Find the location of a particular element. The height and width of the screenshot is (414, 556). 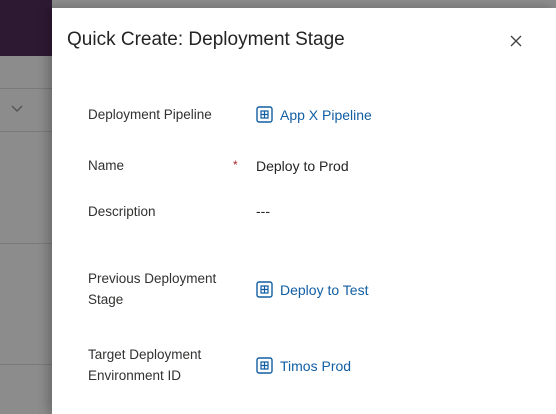

target-environment-value: Timos Prod is located at coordinates (315, 366).